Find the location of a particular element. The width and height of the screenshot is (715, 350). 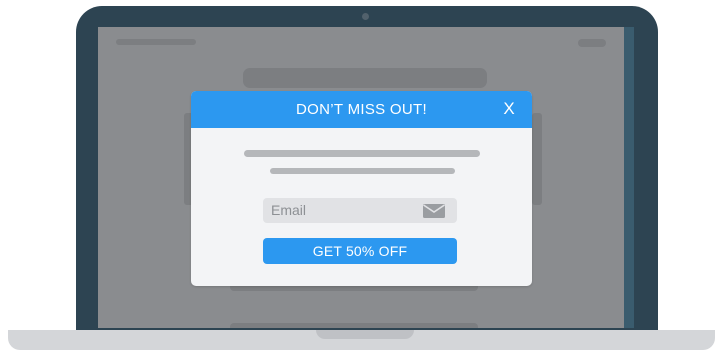

get-discount-button: GET 50% OFF is located at coordinates (360, 251).